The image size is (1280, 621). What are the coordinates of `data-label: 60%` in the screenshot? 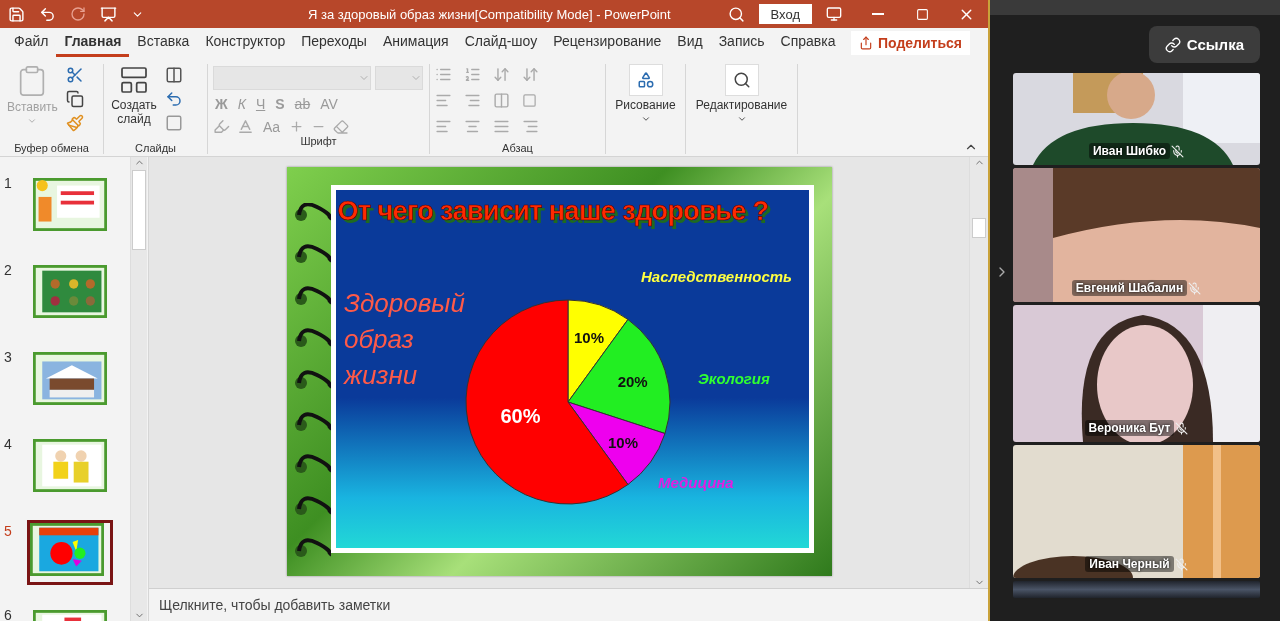 It's located at (519, 416).